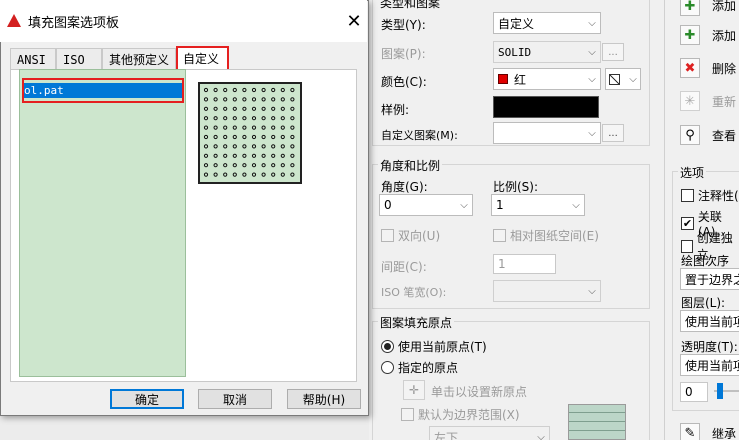 The height and width of the screenshot is (440, 739). Describe the element at coordinates (687, 246) in the screenshot. I see `create-separate-checkbox` at that location.